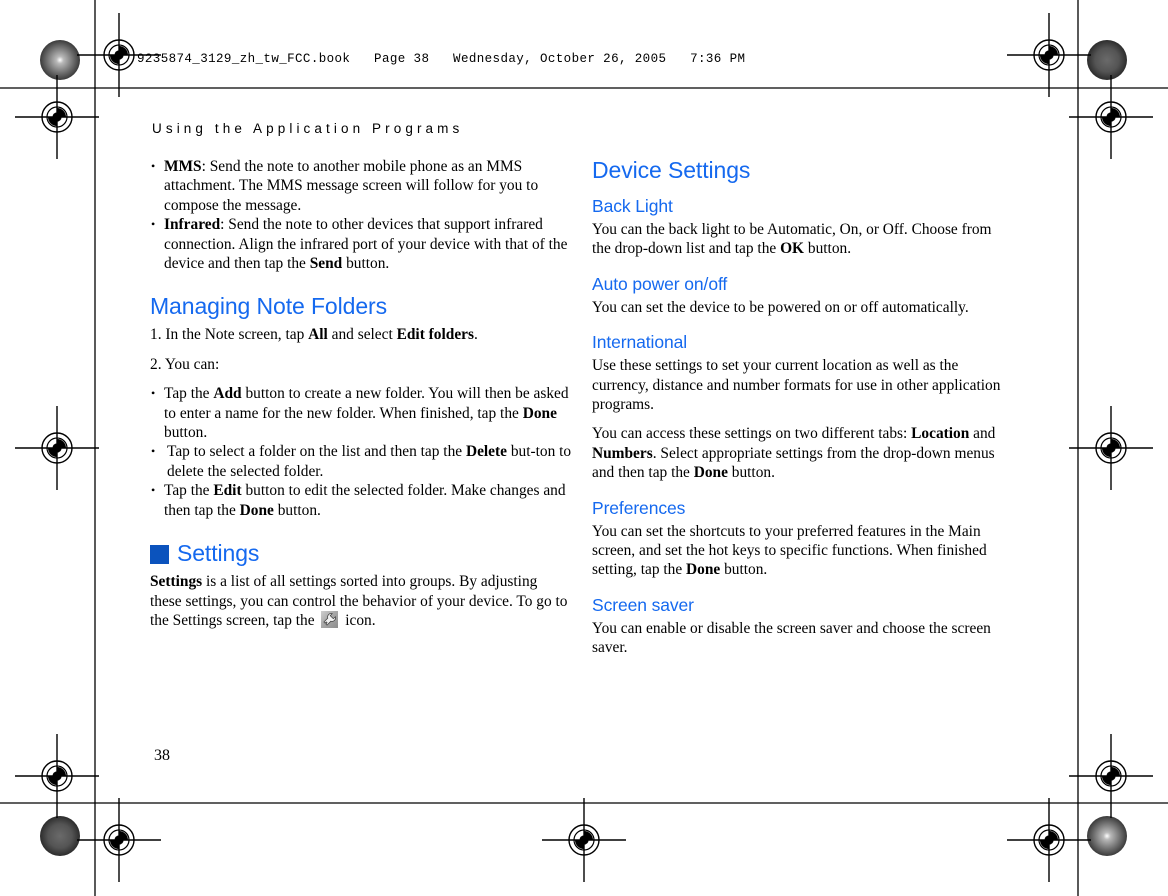 The height and width of the screenshot is (896, 1168). Describe the element at coordinates (792, 249) in the screenshot. I see `ok-button-ref: OK` at that location.